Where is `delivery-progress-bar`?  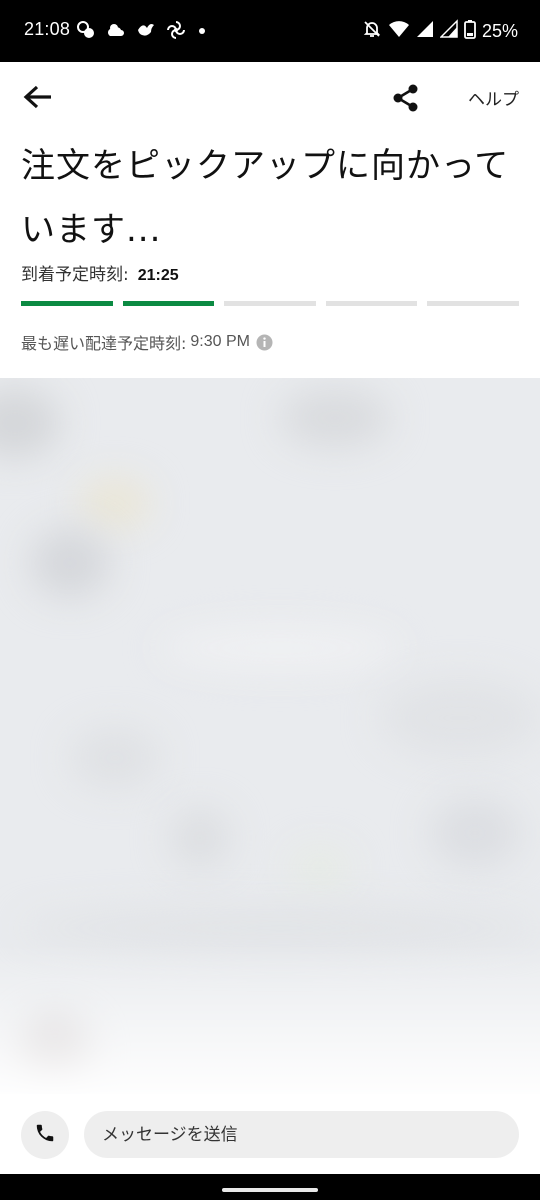
delivery-progress-bar is located at coordinates (270, 303).